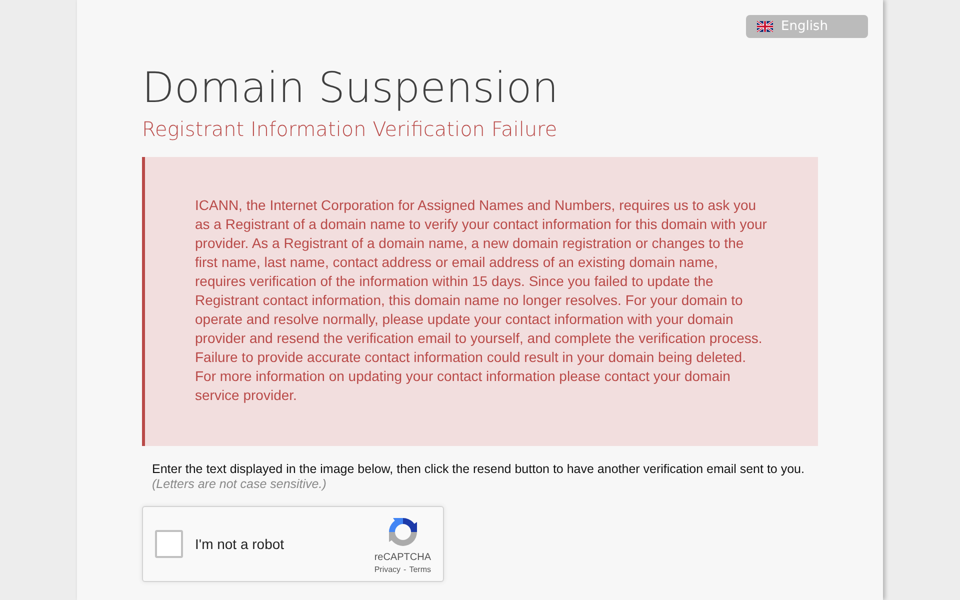 The width and height of the screenshot is (960, 600). I want to click on circular-arrows-icon, so click(402, 532).